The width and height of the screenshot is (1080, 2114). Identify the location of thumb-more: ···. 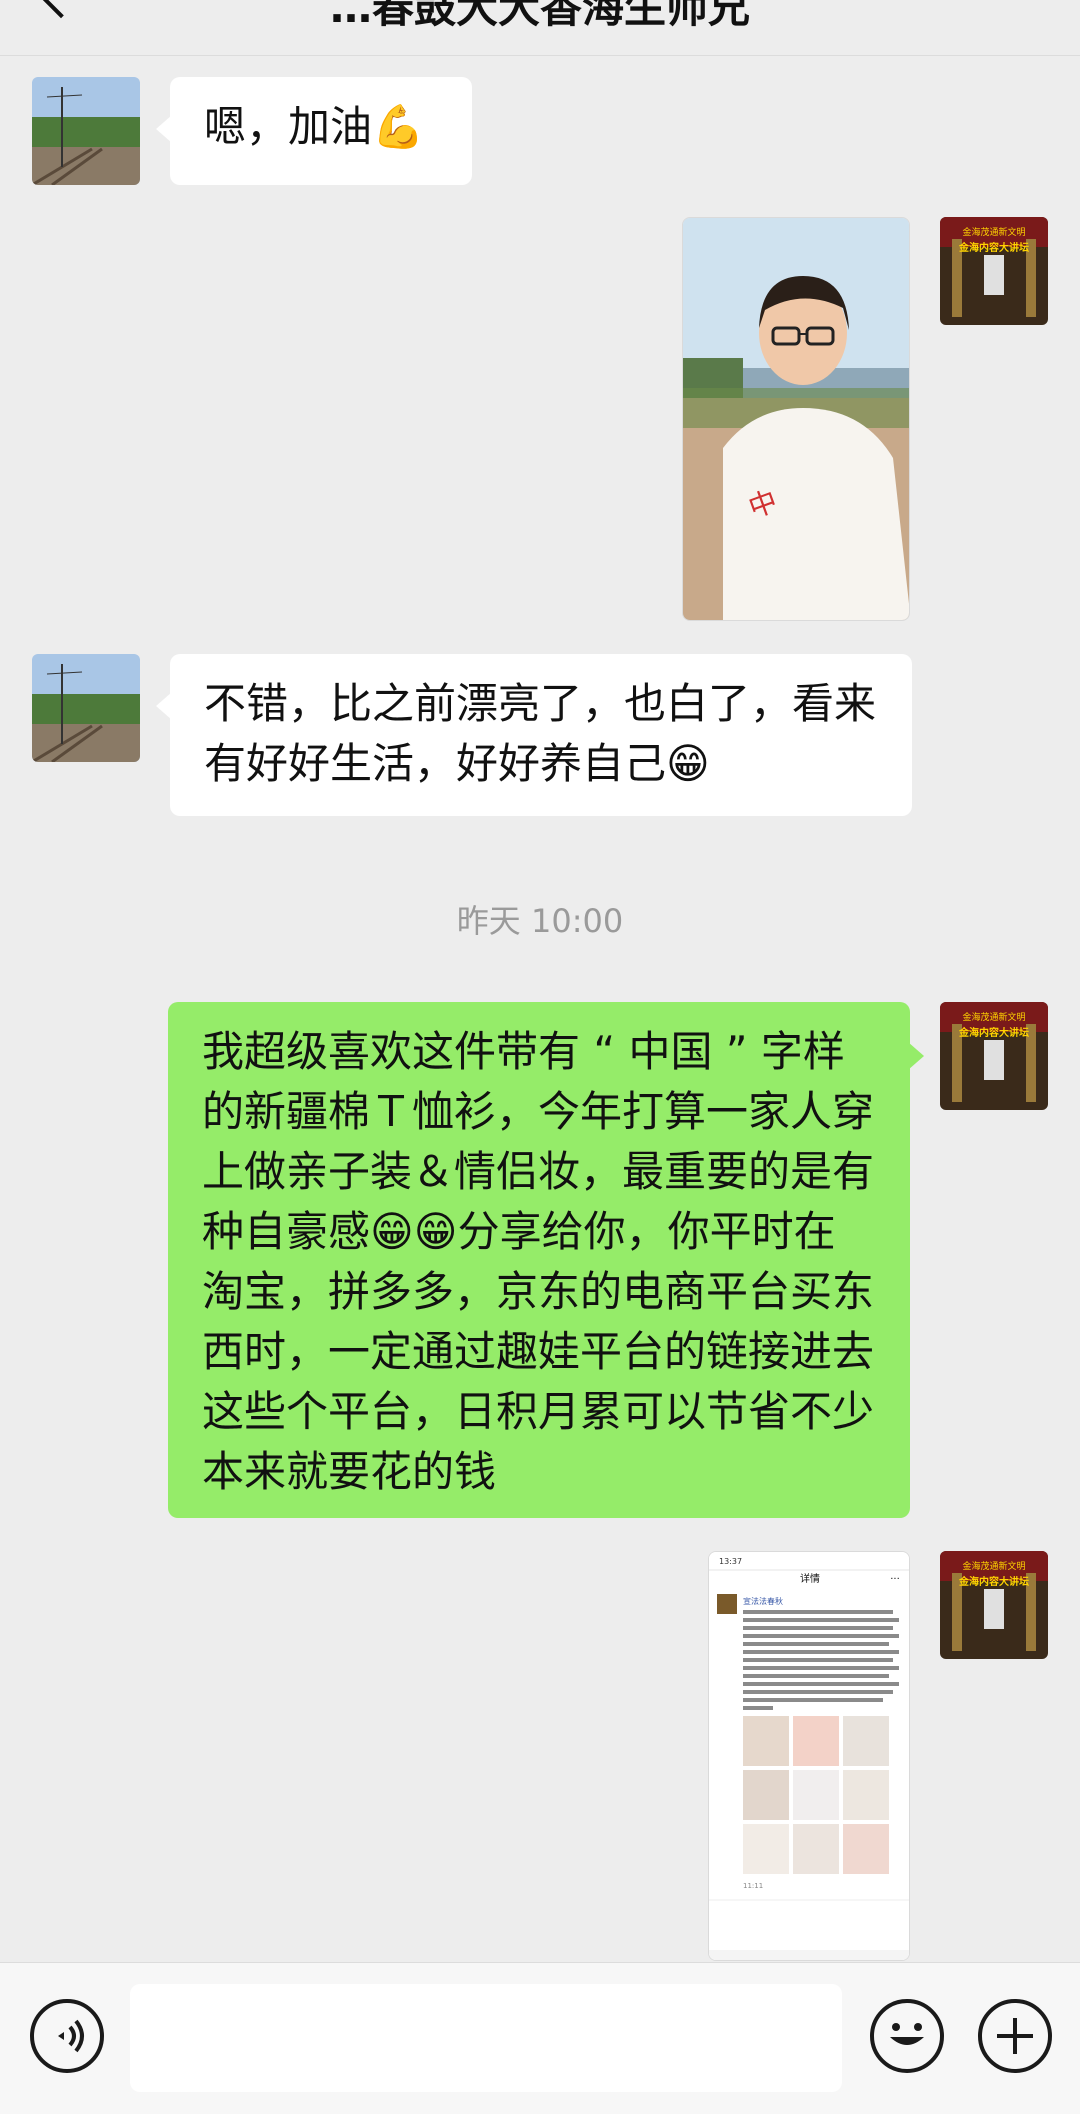
(895, 1579).